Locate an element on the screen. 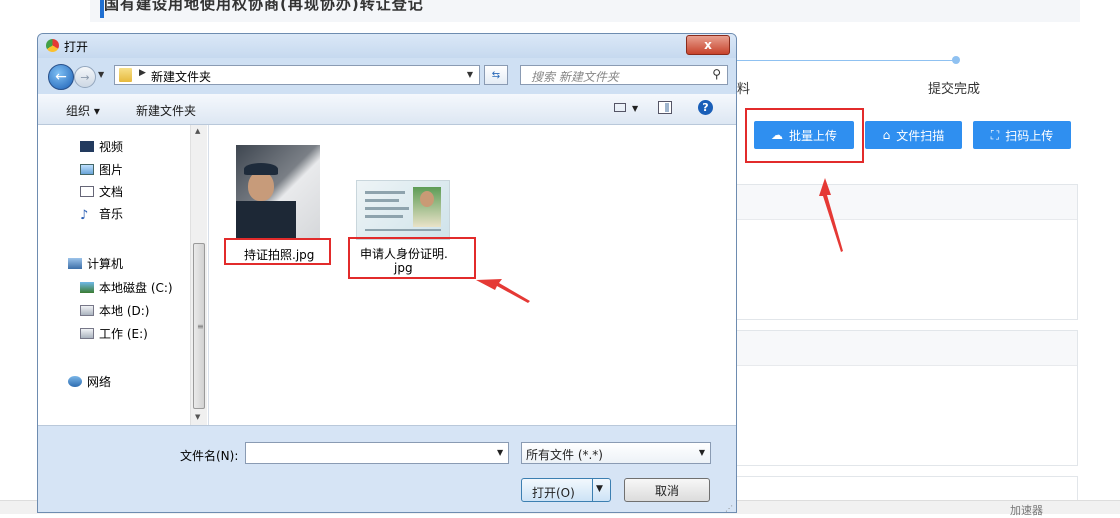 The image size is (1120, 518). annotation-arrows is located at coordinates (659, 240).